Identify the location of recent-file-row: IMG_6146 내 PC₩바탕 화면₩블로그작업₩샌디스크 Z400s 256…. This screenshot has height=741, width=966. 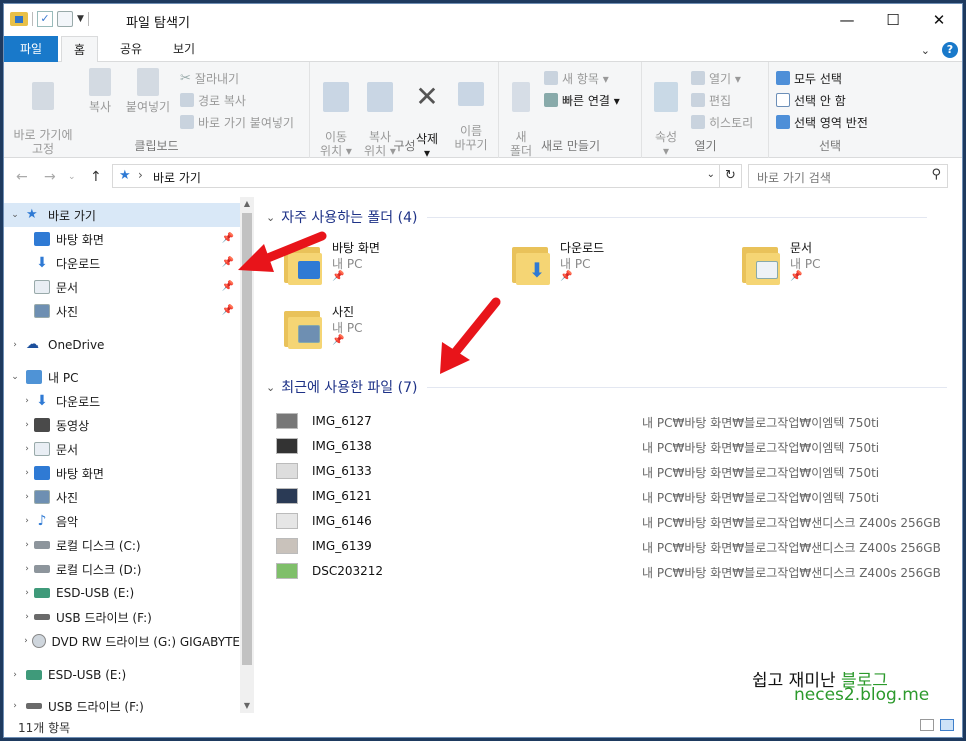
(616, 521).